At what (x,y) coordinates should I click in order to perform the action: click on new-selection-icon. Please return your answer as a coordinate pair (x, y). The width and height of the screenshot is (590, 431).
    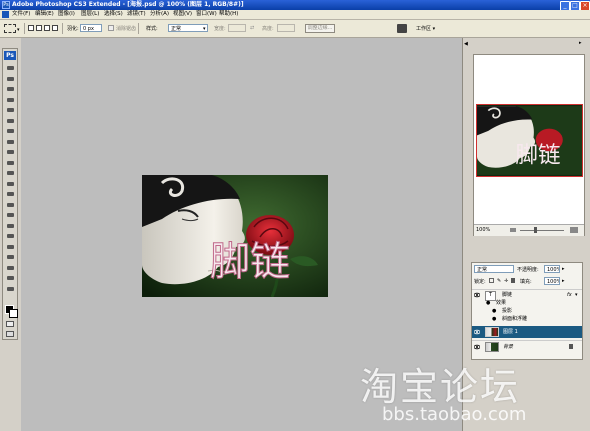
    Looking at the image, I should click on (31, 28).